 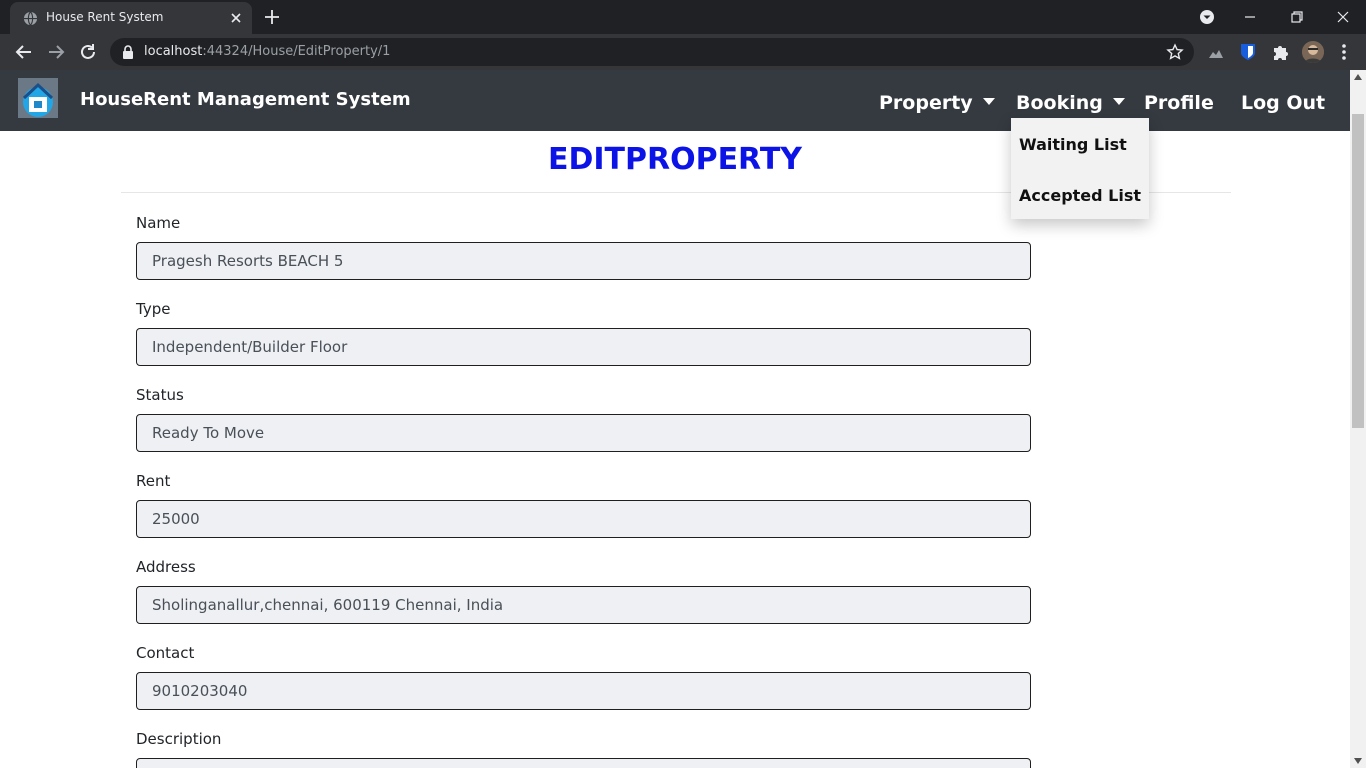 What do you see at coordinates (267, 51) in the screenshot?
I see `url-text: localhost:44324/House/EditProperty/1` at bounding box center [267, 51].